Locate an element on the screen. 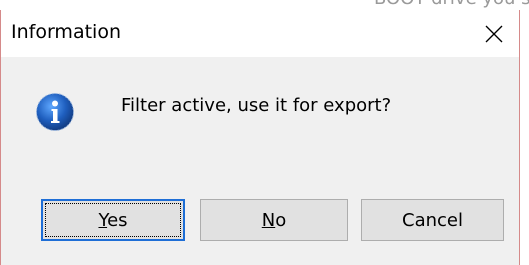 The height and width of the screenshot is (265, 529). yes-button: Yes is located at coordinates (113, 220).